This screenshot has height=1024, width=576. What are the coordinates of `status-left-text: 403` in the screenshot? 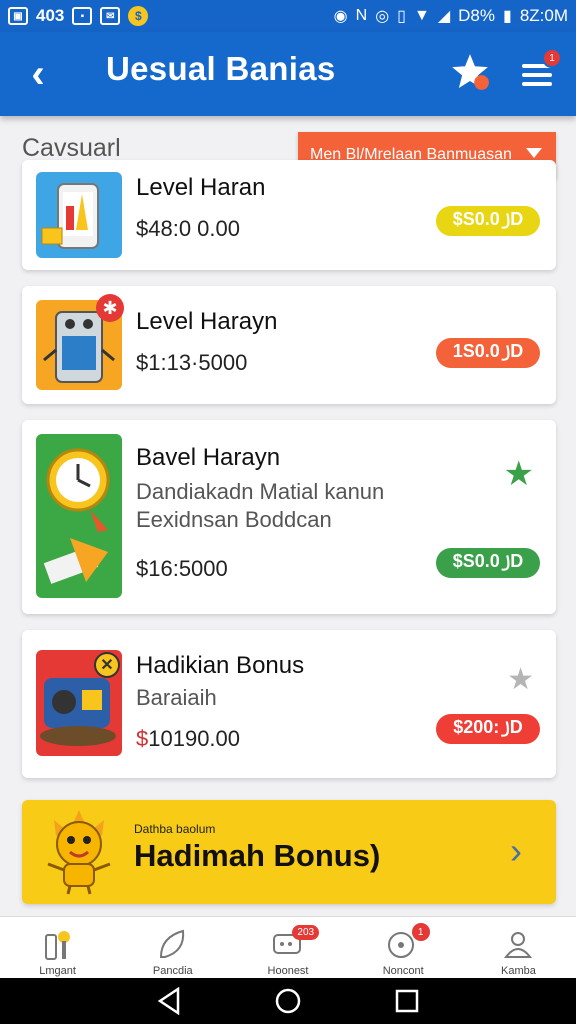 It's located at (50, 15).